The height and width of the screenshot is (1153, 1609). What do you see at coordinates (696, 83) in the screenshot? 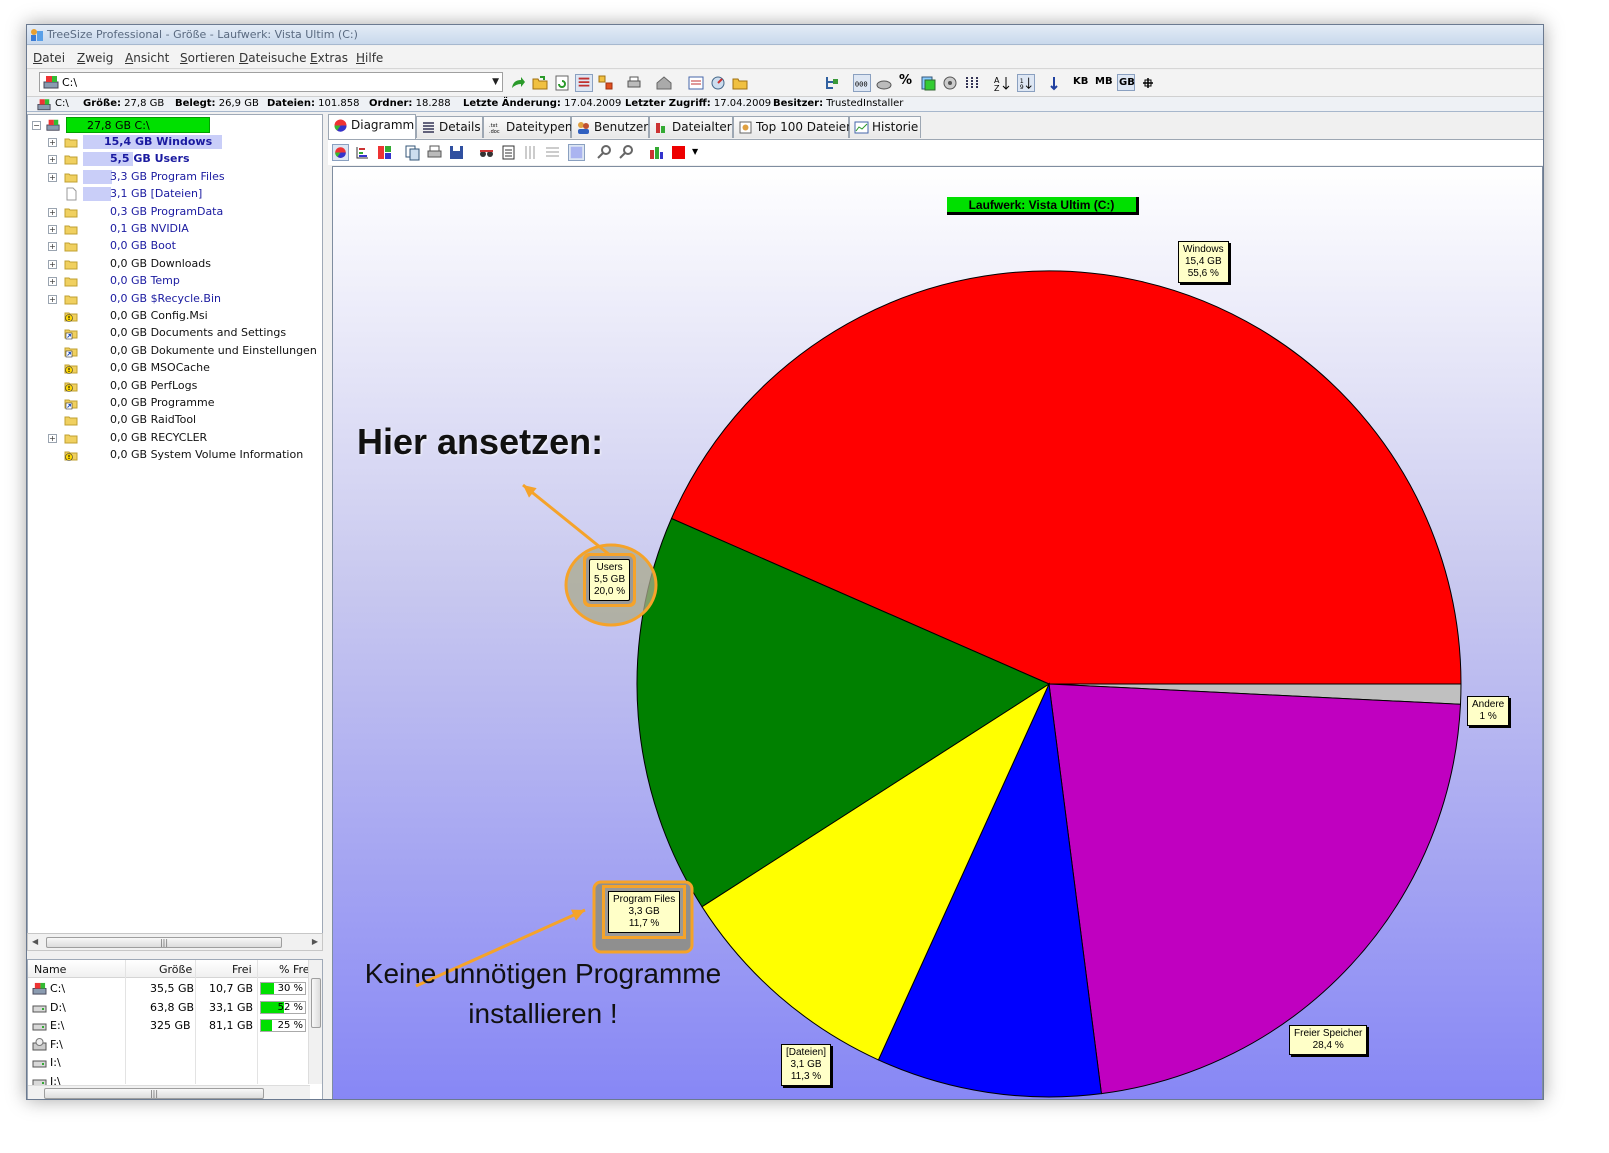
I see `report-icon` at bounding box center [696, 83].